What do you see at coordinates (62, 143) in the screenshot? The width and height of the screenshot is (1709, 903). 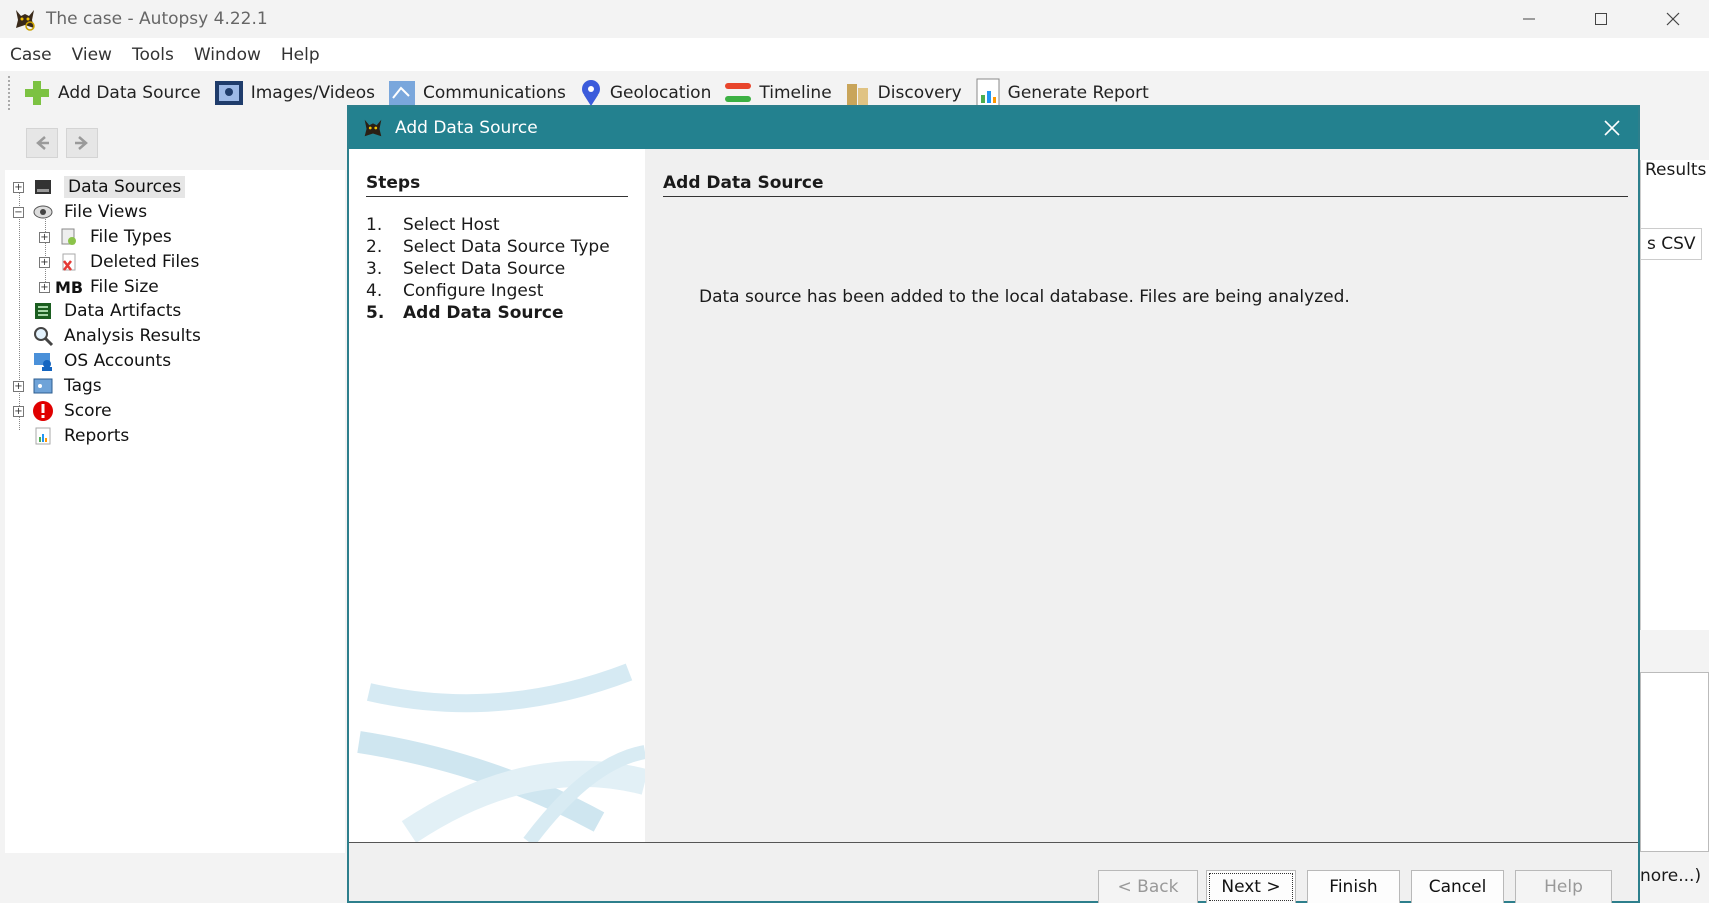 I see `navigation-arrows` at bounding box center [62, 143].